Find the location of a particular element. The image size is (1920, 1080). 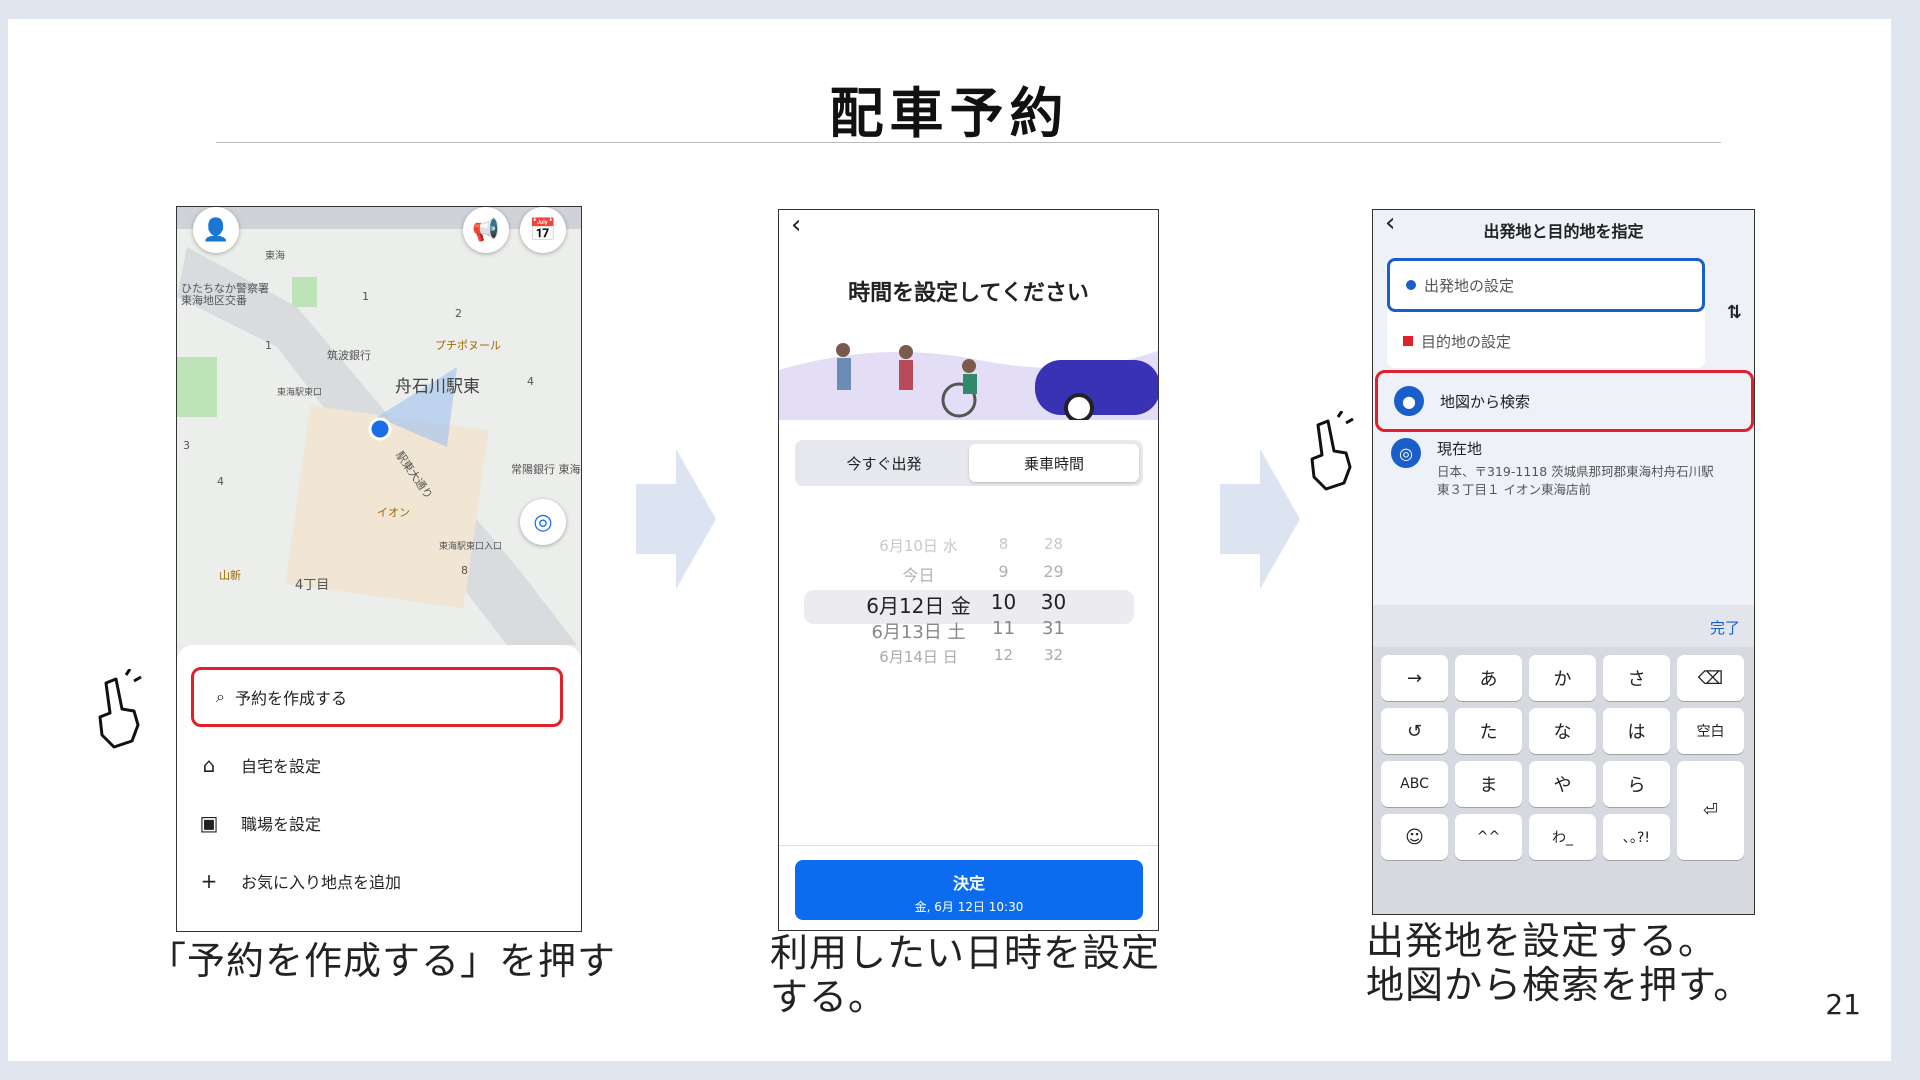

current-location-address: 日本、〒319-1118 茨城県那珂郡東海村舟石川駅 is located at coordinates (1575, 471).